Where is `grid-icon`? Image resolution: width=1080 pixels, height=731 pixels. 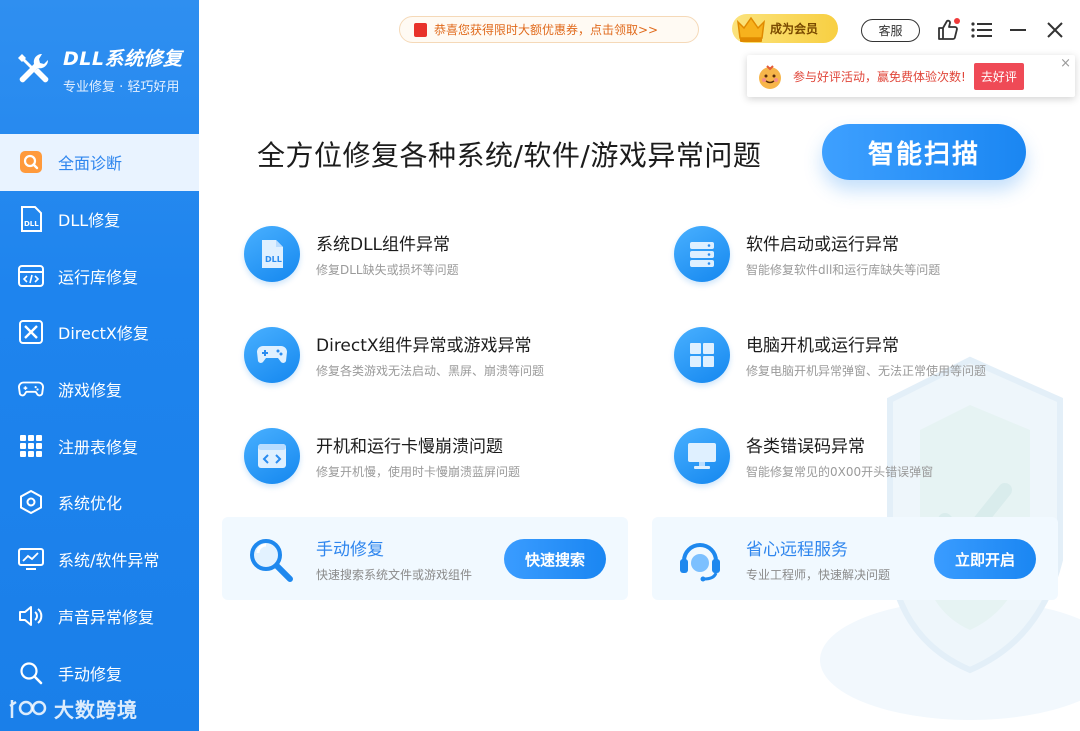 grid-icon is located at coordinates (31, 446).